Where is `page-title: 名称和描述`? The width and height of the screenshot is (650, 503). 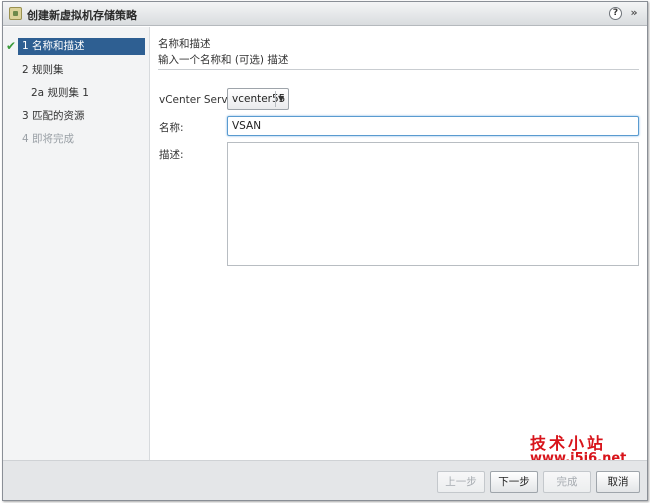 page-title: 名称和描述 is located at coordinates (184, 44).